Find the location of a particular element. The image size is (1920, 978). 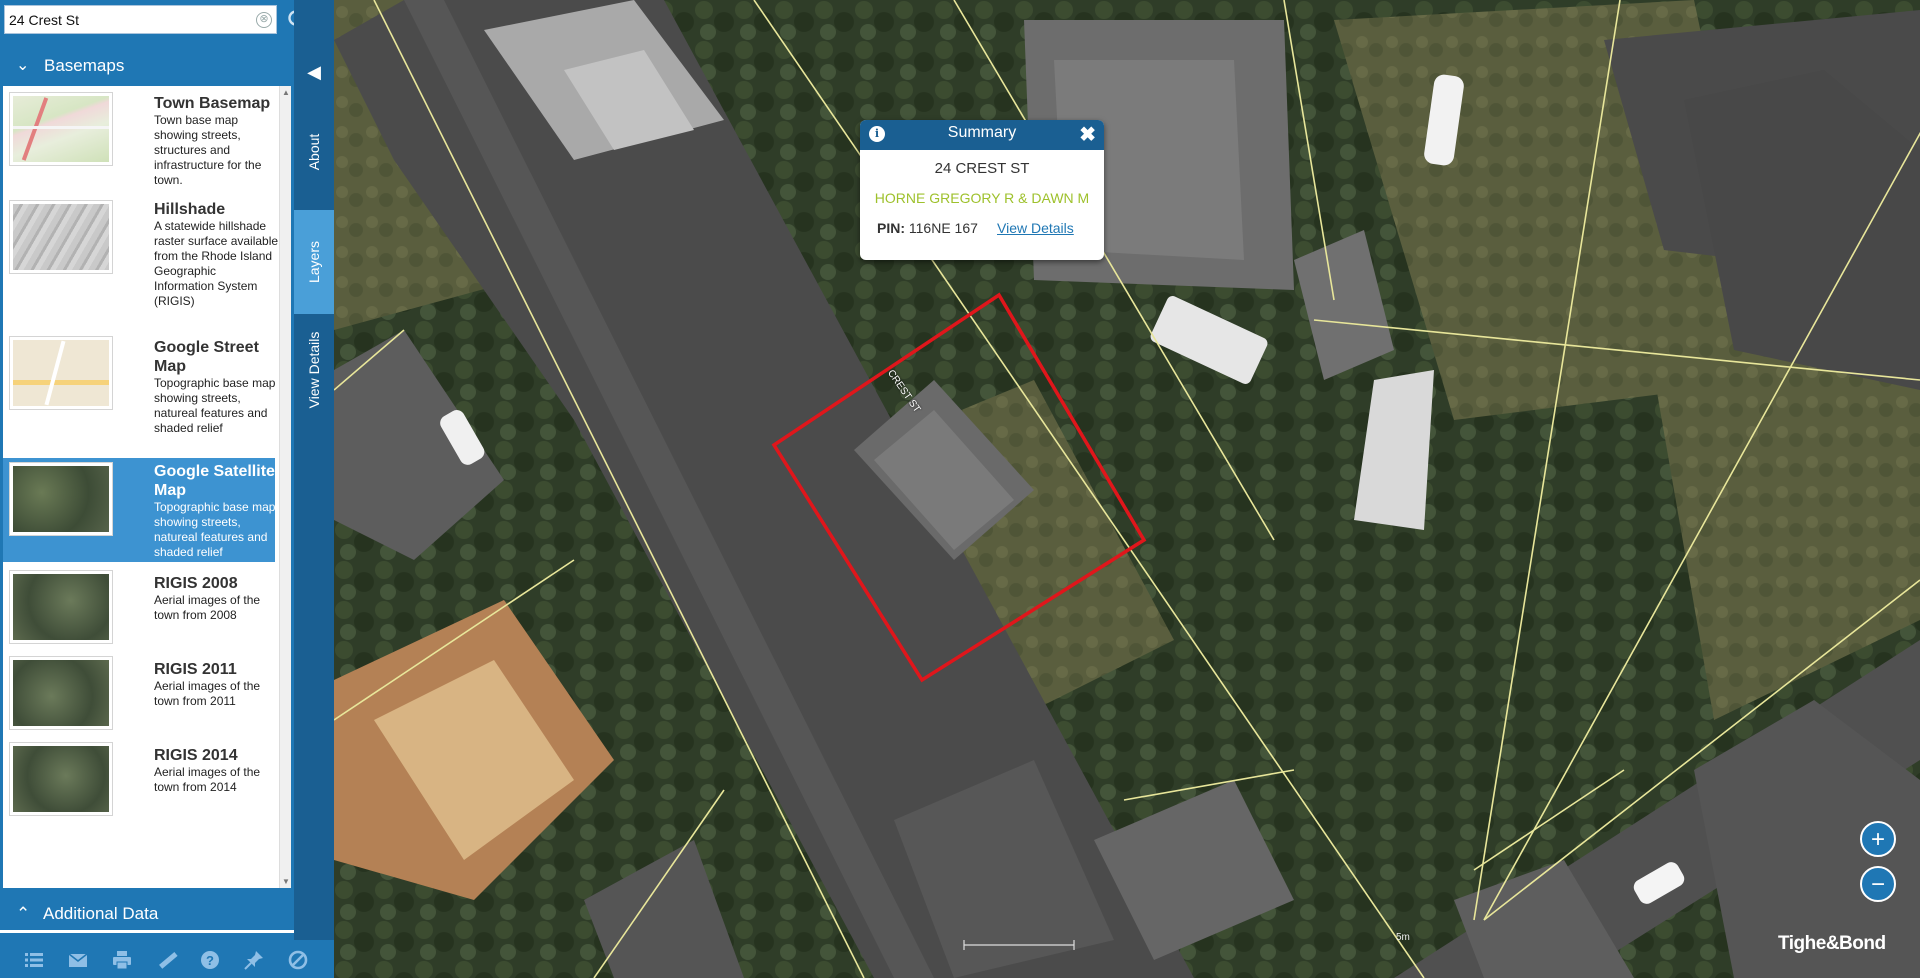

parcel-owner: HORNE GREGORY R & DAWN M is located at coordinates (982, 198).